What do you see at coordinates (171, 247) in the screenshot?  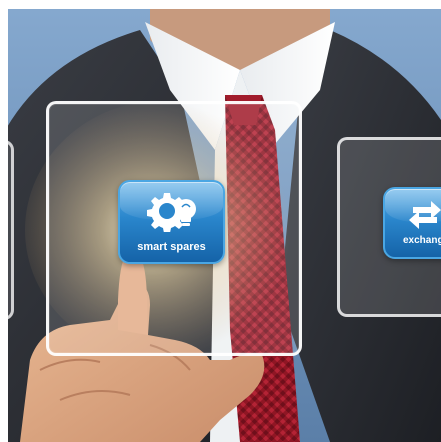 I see `smart-spares-label: smart spares` at bounding box center [171, 247].